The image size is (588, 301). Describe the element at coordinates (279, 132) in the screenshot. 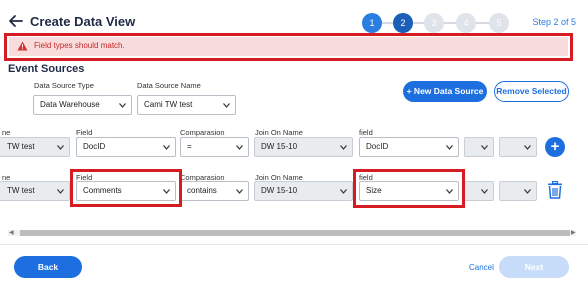

I see `row1-join-label: Join On Name` at that location.